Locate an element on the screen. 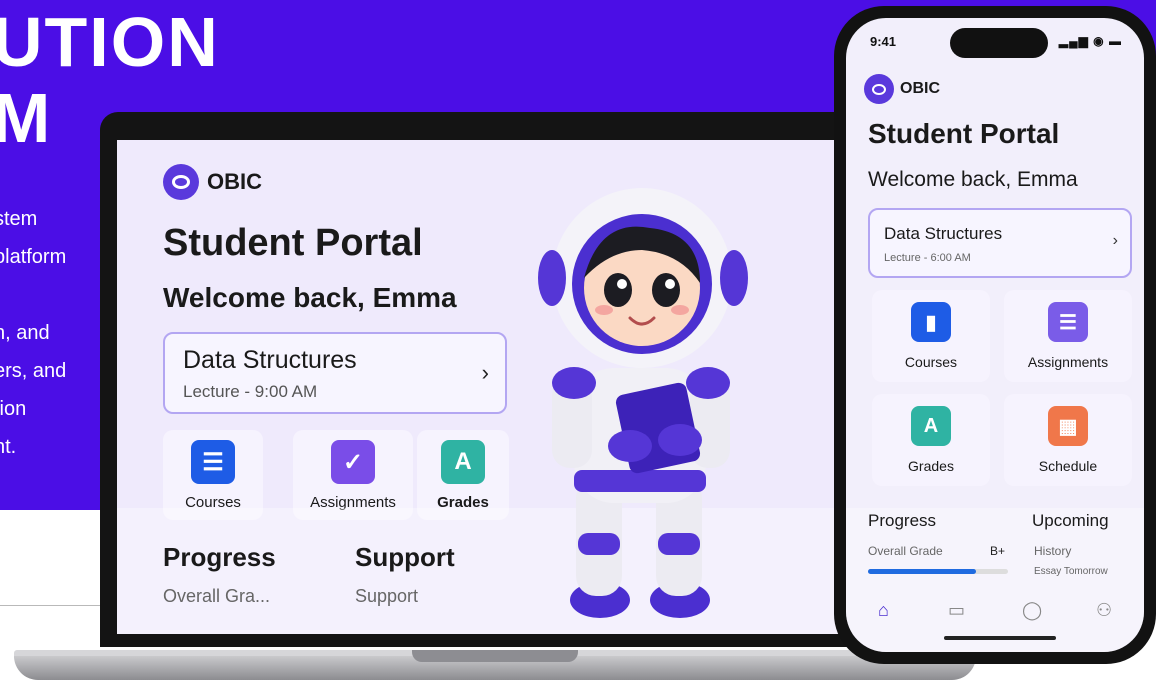 The width and height of the screenshot is (1156, 687). phone-logo: OBIC is located at coordinates (902, 89).